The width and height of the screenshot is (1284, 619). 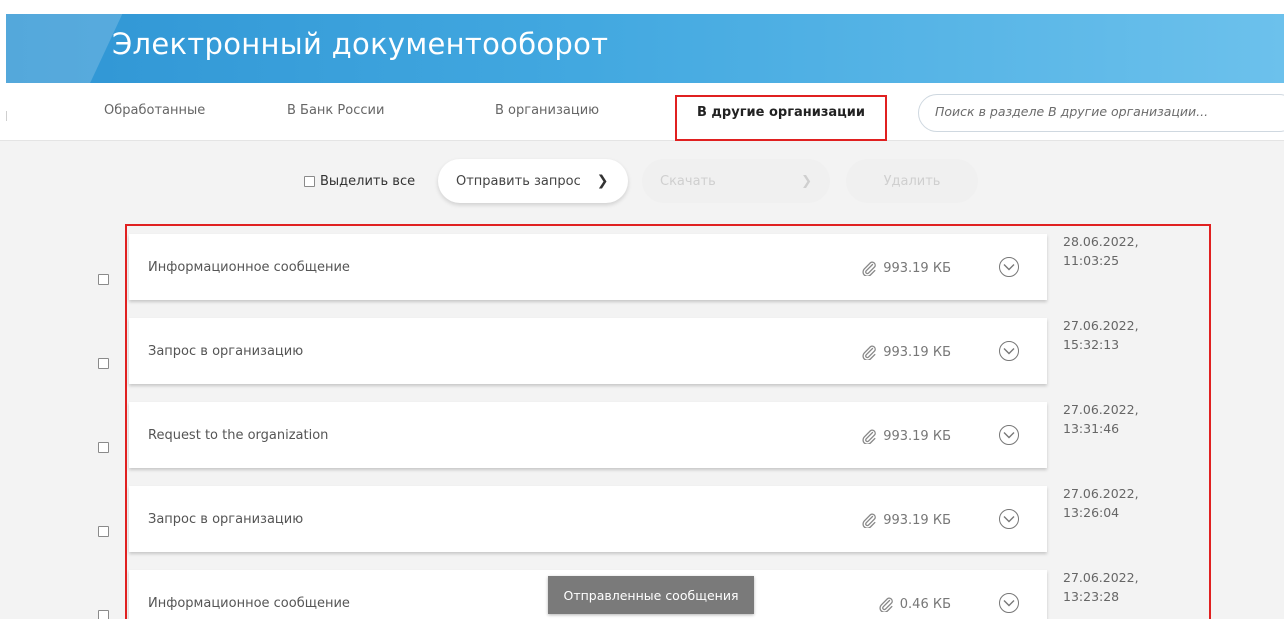 I want to click on delete-button: Удалить, so click(x=912, y=181).